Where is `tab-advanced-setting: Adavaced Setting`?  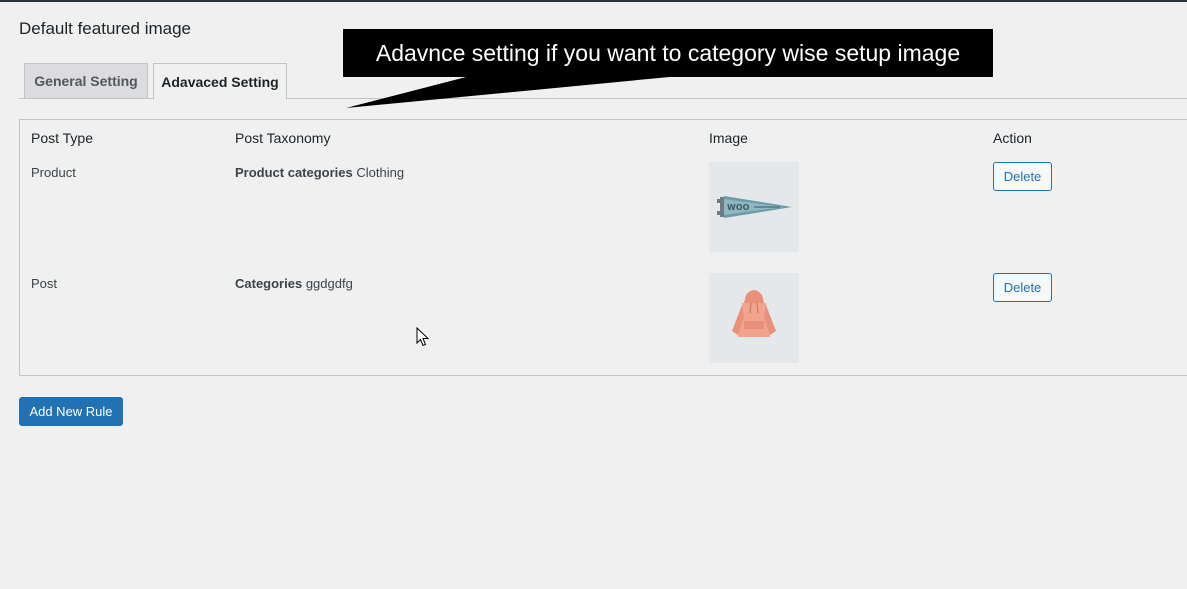
tab-advanced-setting: Adavaced Setting is located at coordinates (220, 81).